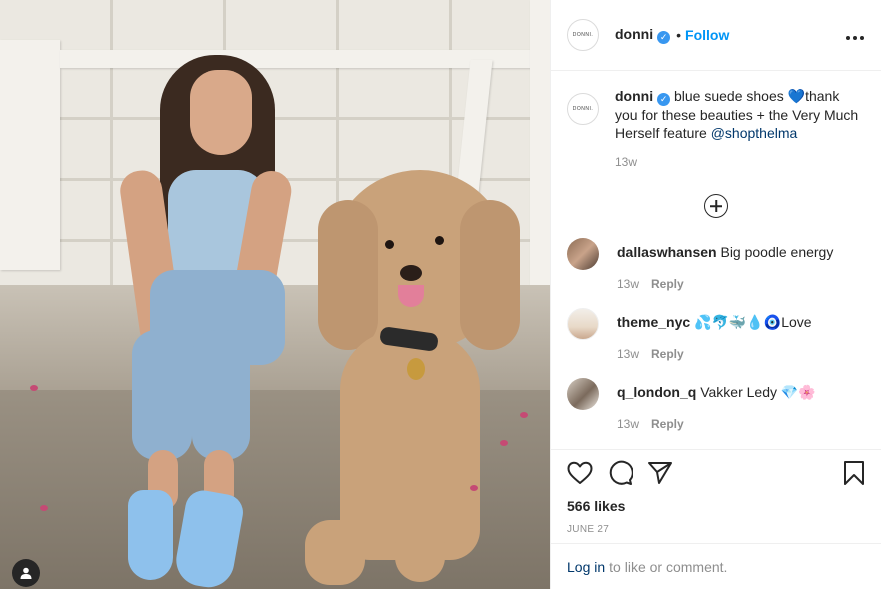  I want to click on load-more-comments, so click(716, 206).